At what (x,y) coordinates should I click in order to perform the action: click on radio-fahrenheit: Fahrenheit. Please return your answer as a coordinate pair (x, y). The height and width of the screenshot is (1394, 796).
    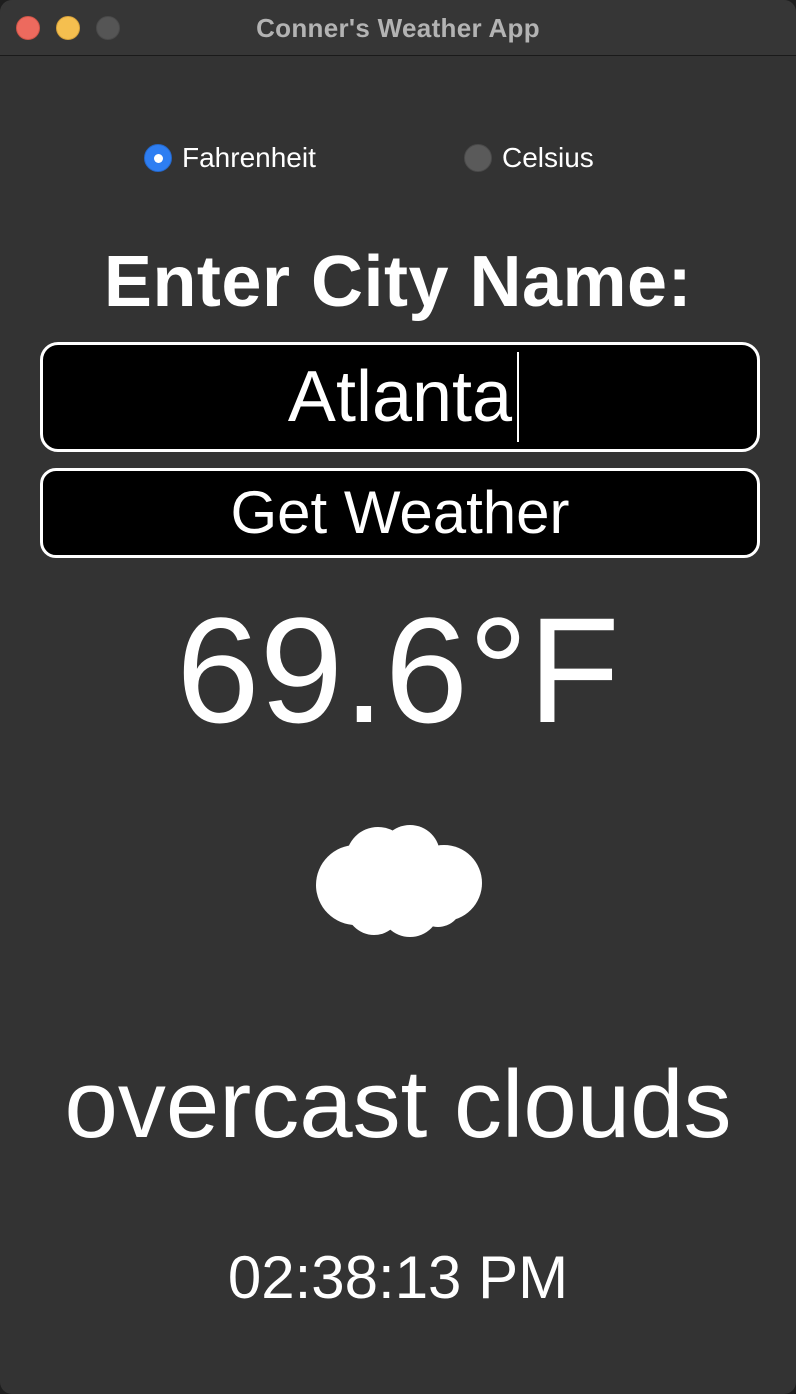
    Looking at the image, I should click on (230, 158).